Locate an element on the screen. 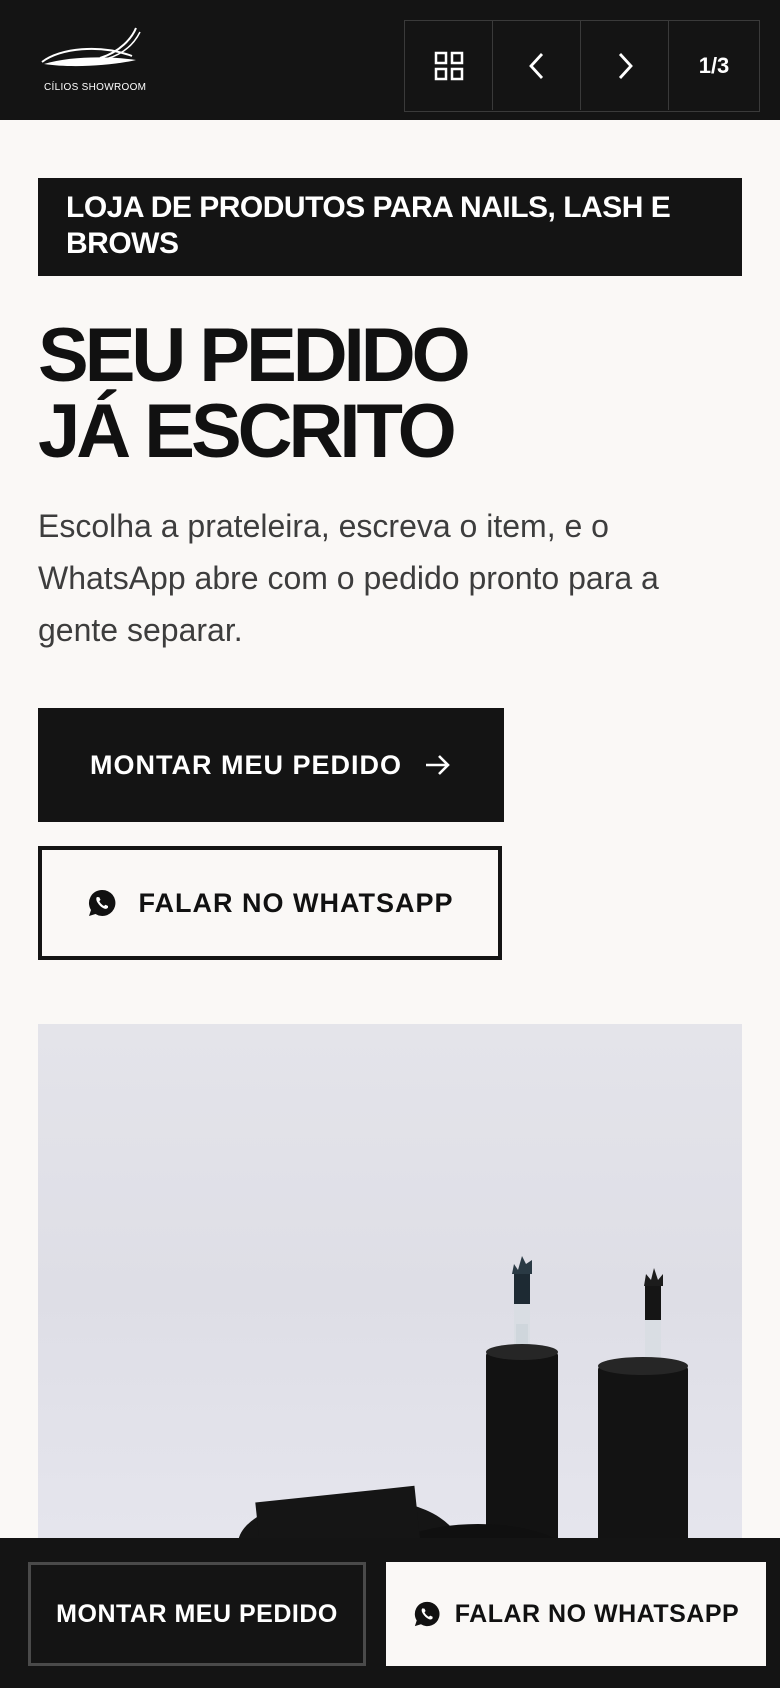 The height and width of the screenshot is (1688, 780). bottom-whatsapp-label: FALAR NO WHATSAPP is located at coordinates (597, 1613).